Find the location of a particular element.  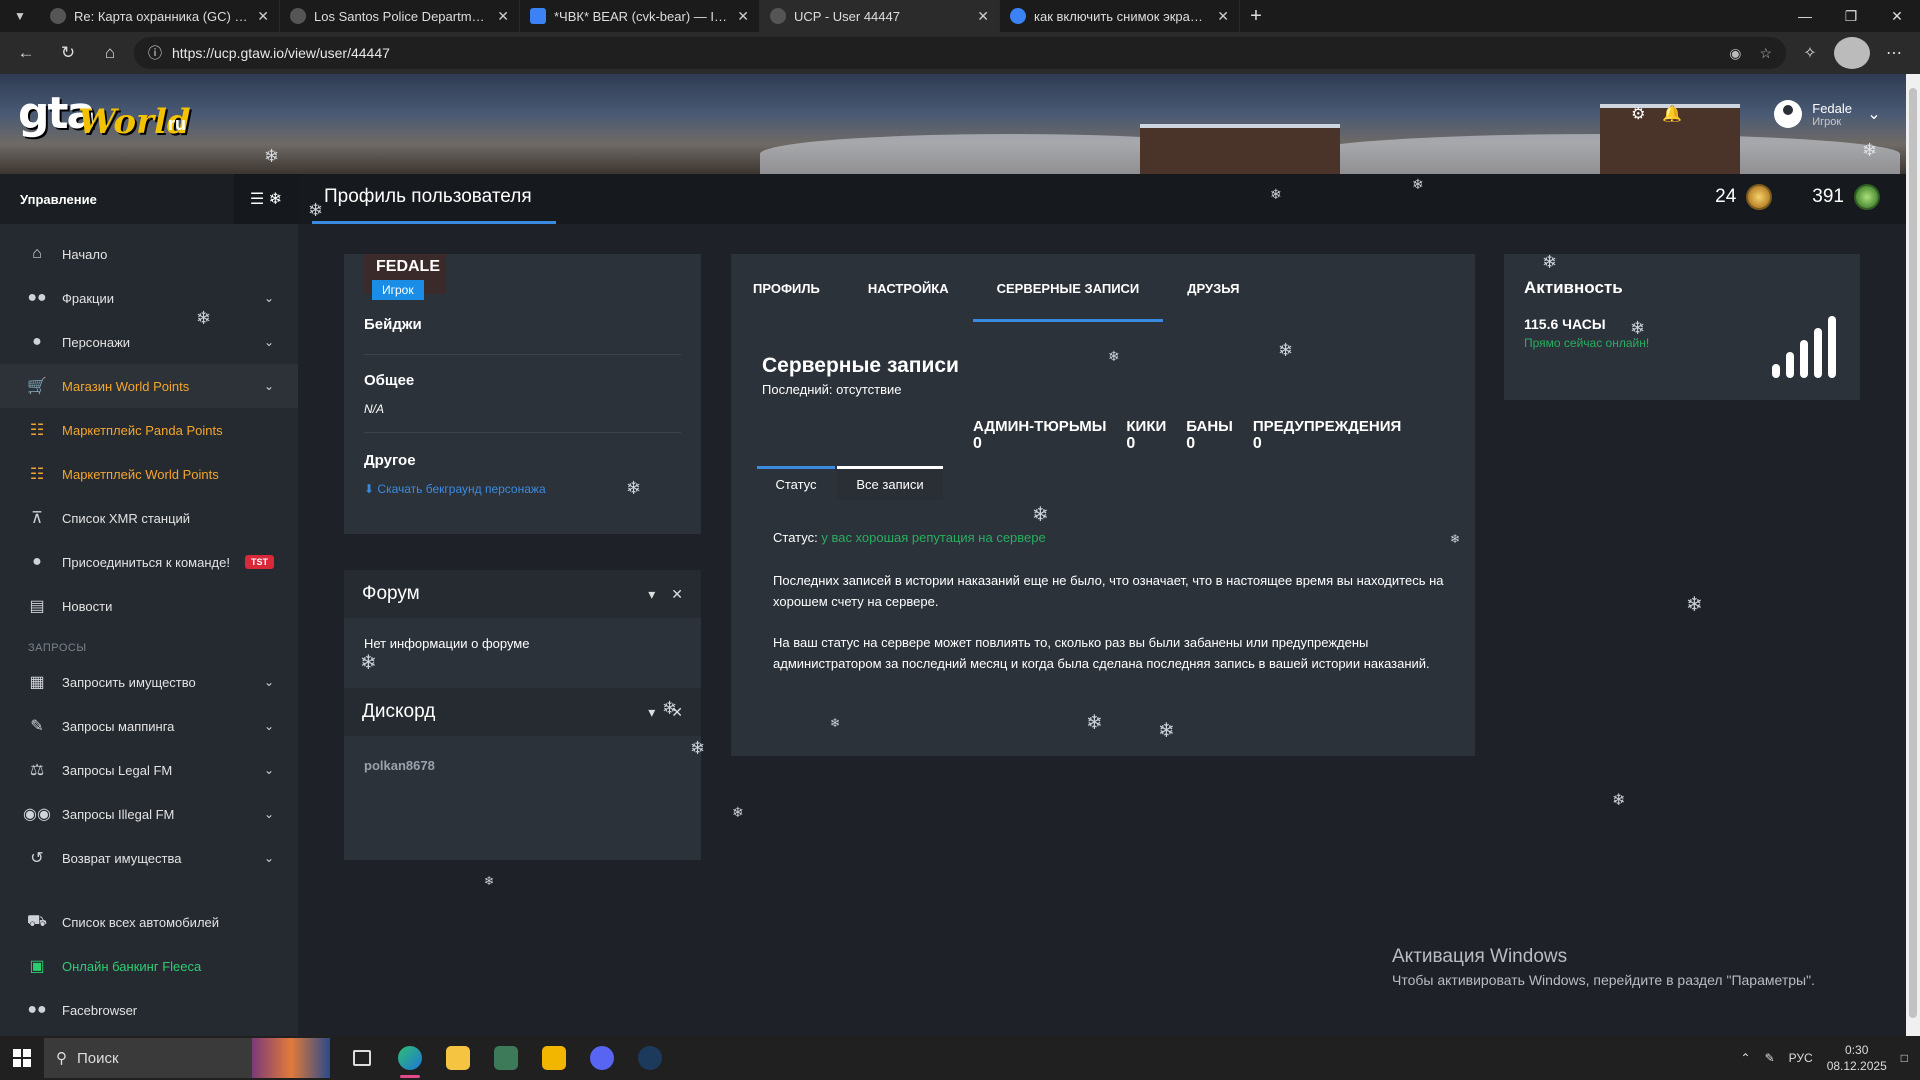

newspaper-icon: ▤ is located at coordinates (37, 606).